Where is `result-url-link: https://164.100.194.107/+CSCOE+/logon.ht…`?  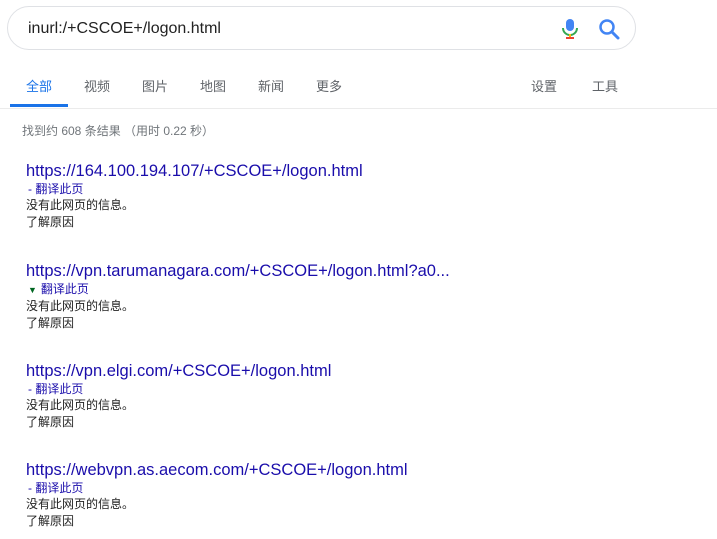 result-url-link: https://164.100.194.107/+CSCOE+/logon.ht… is located at coordinates (366, 171).